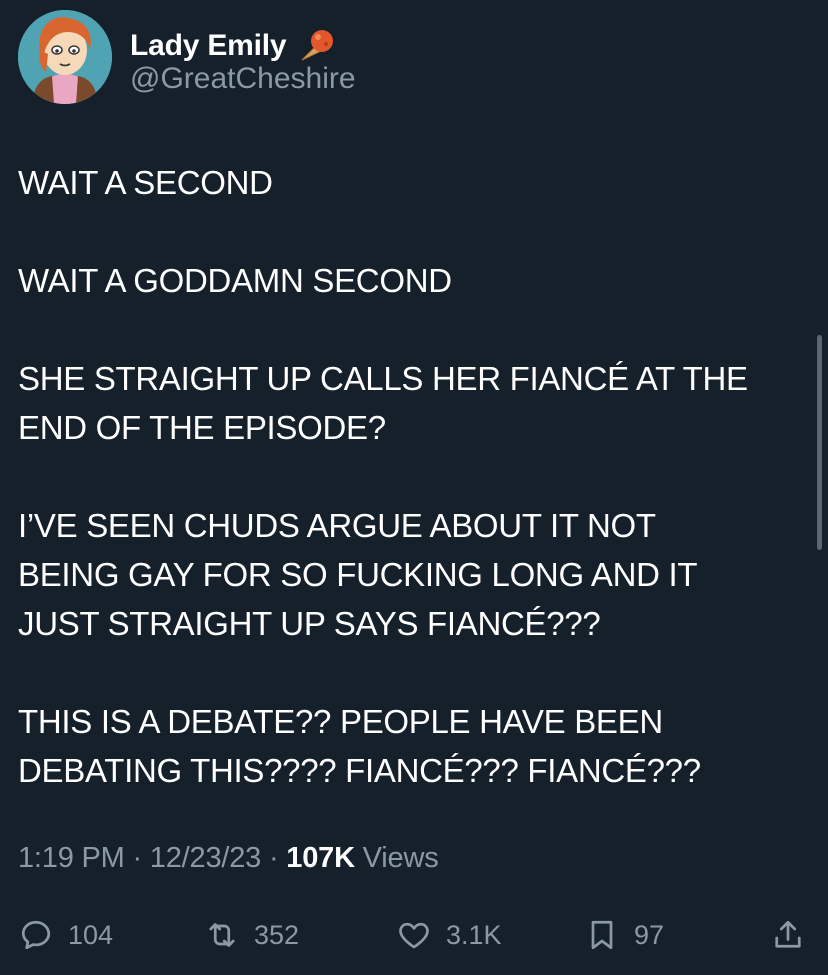 This screenshot has width=828, height=975. I want to click on avatar, so click(65, 57).